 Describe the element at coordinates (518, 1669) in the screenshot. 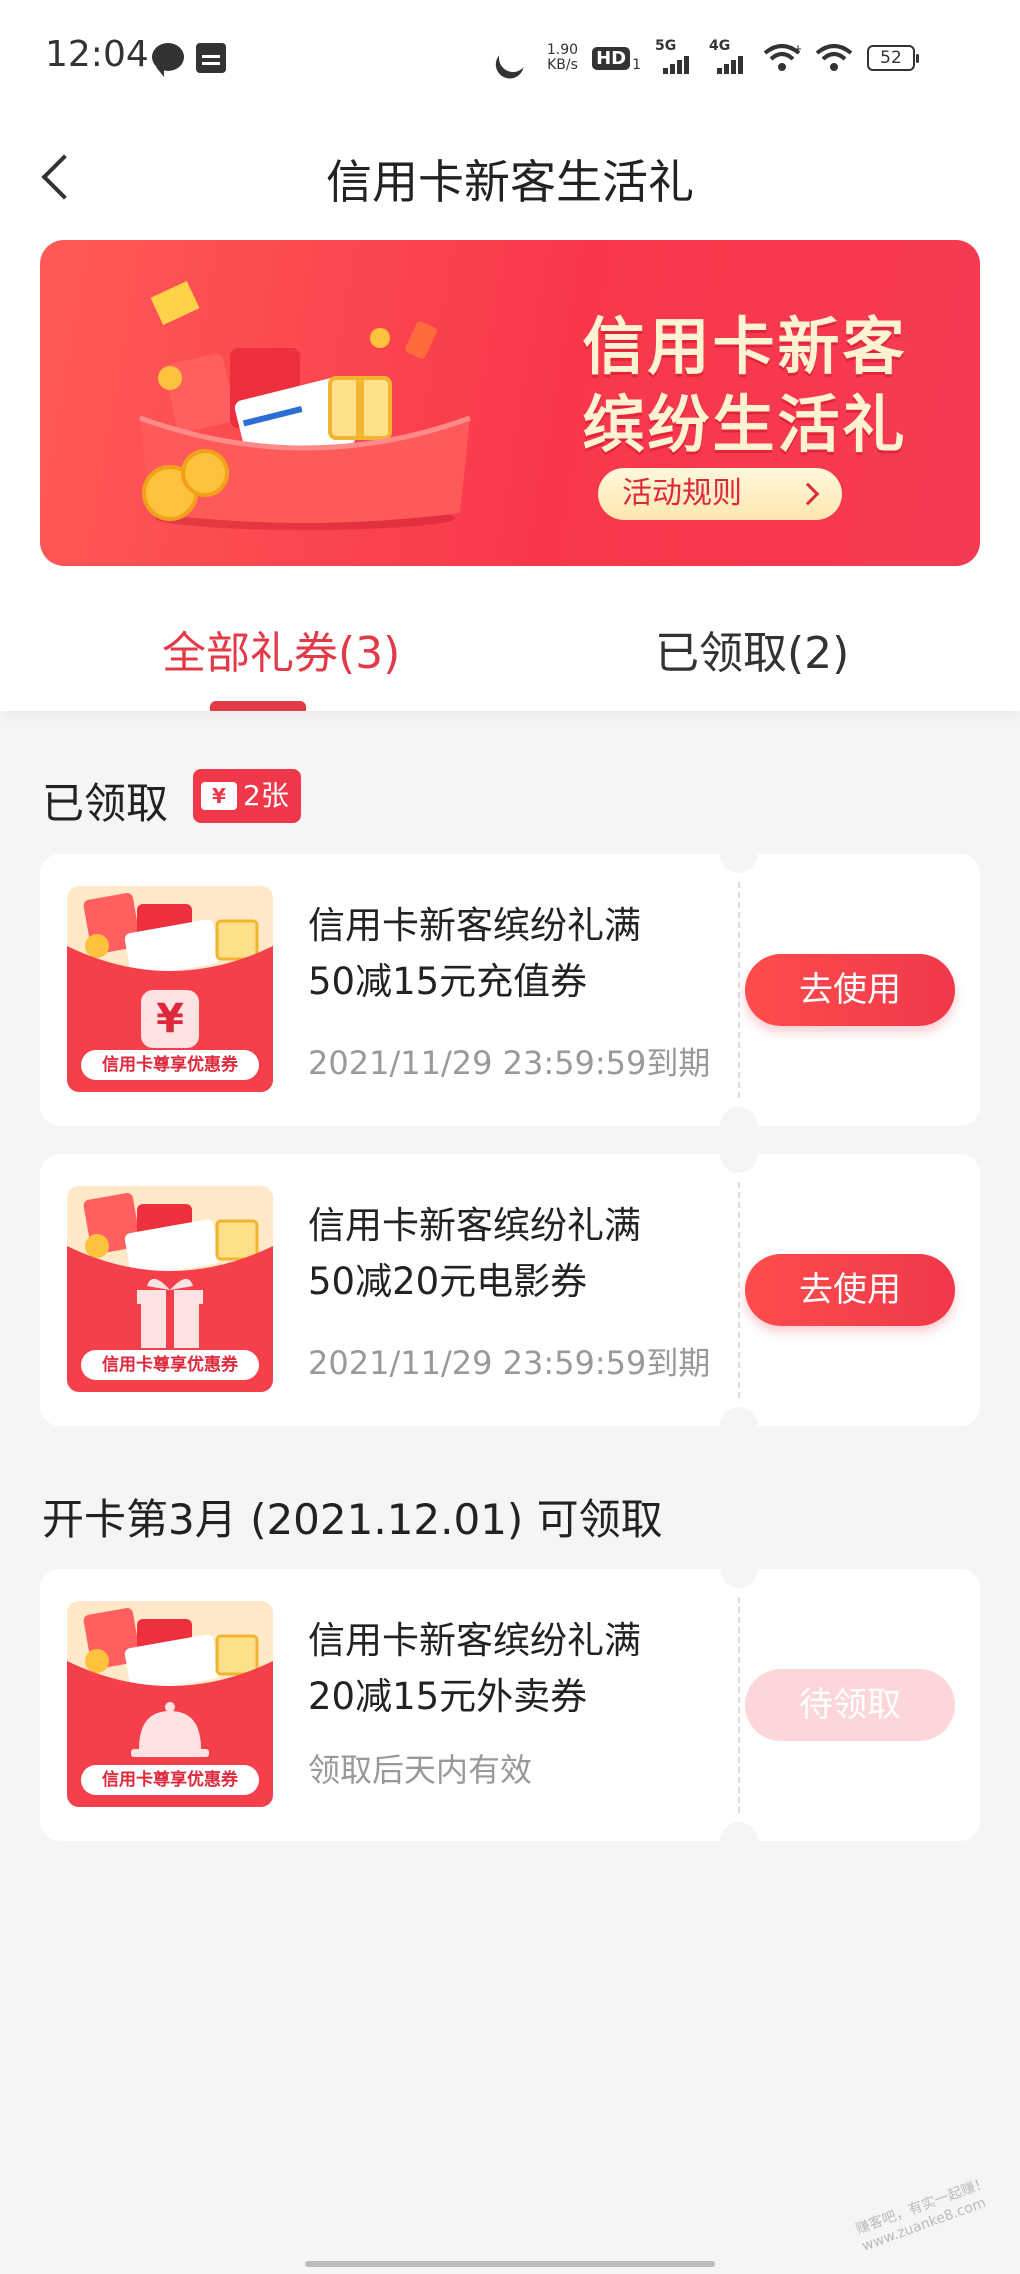

I see `coupon-title: 信用卡新客缤纷礼满 20减15元外卖券` at that location.